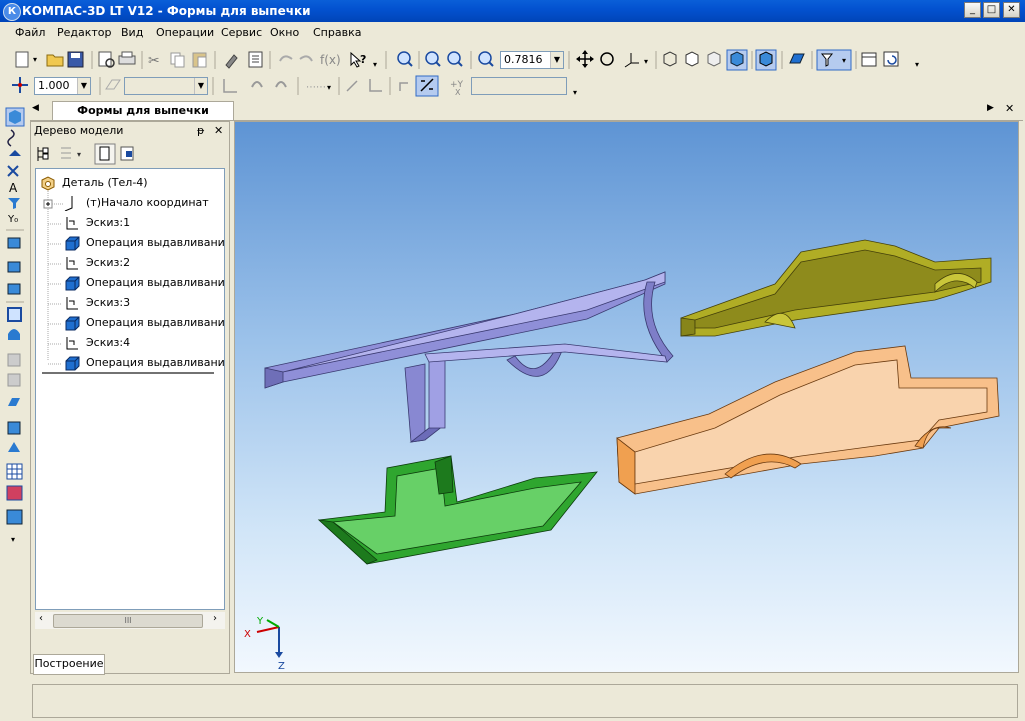  What do you see at coordinates (1009, 108) in the screenshot?
I see `tab-close-icon: ✕` at bounding box center [1009, 108].